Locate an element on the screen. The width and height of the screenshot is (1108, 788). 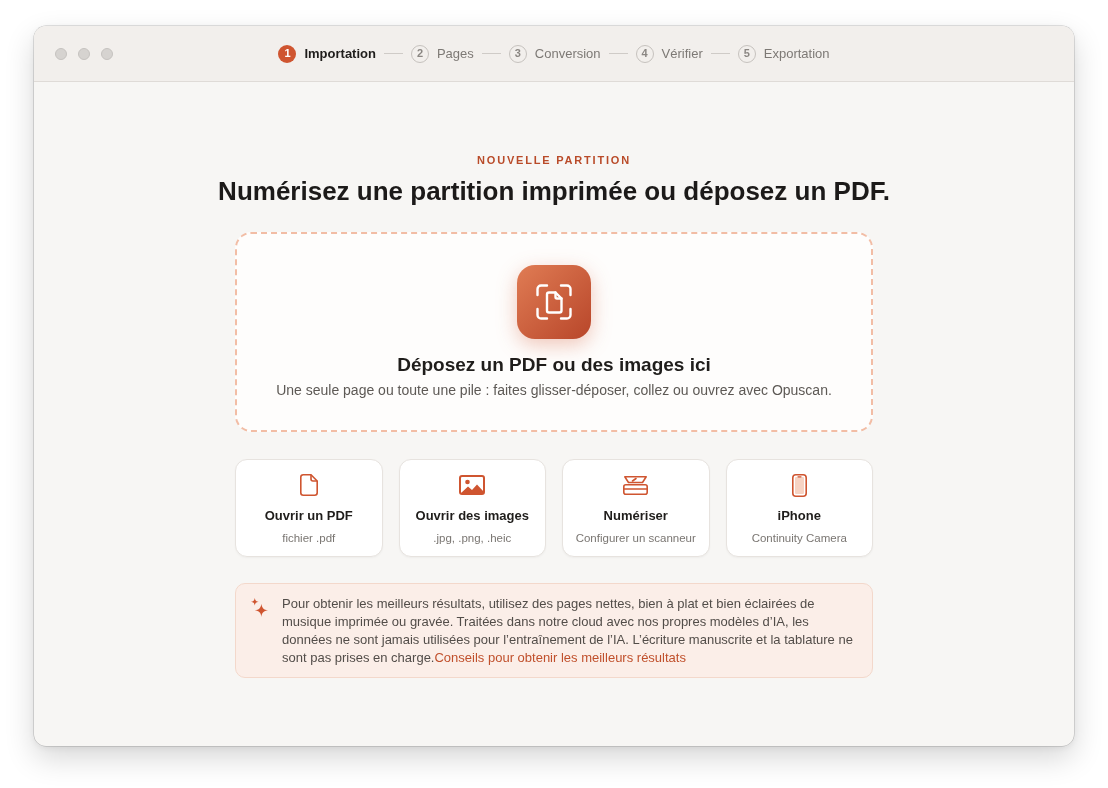
window-minimize-button is located at coordinates (84, 53).